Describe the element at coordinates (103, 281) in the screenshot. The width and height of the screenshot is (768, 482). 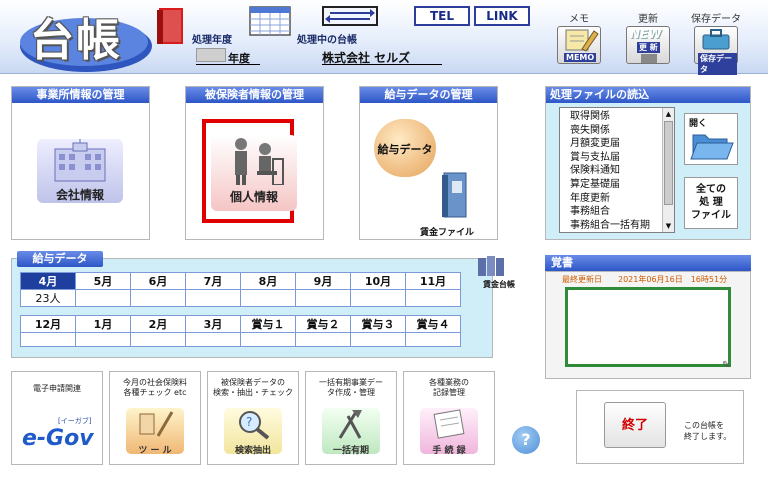
I see `grid-month-header: 5月` at that location.